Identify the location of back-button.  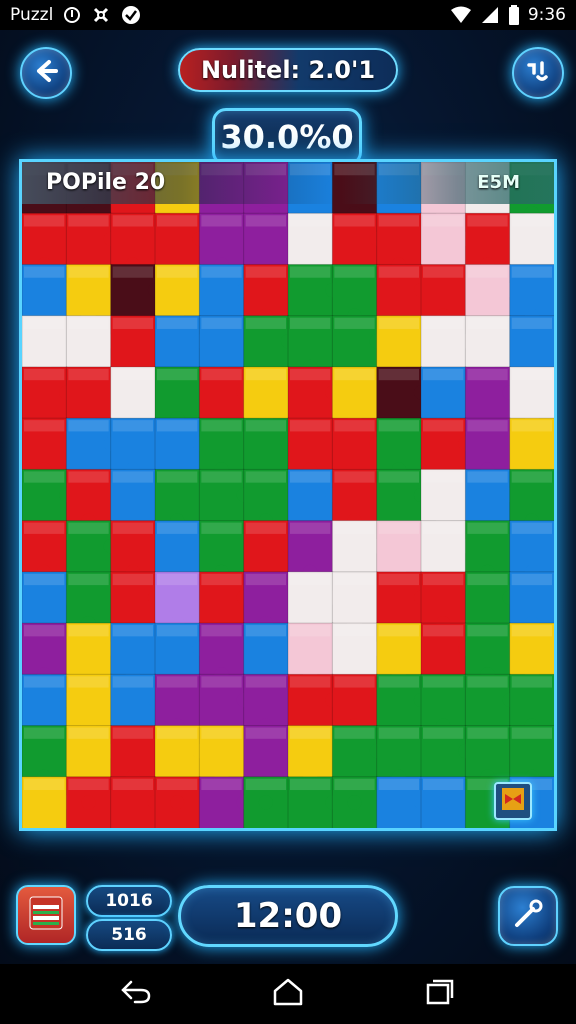
(46, 73).